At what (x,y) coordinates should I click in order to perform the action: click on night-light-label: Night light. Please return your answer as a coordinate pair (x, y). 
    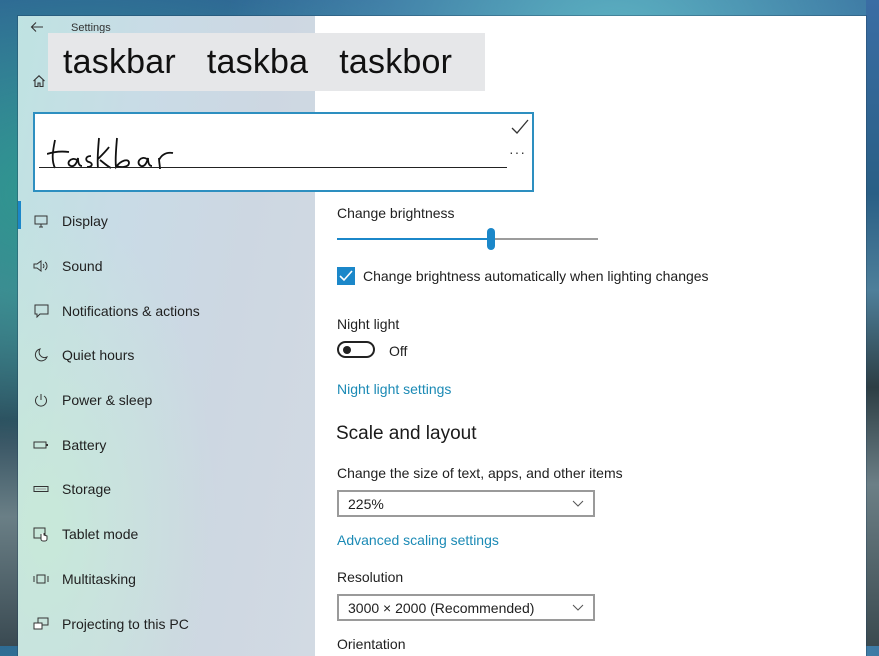
    Looking at the image, I should click on (368, 324).